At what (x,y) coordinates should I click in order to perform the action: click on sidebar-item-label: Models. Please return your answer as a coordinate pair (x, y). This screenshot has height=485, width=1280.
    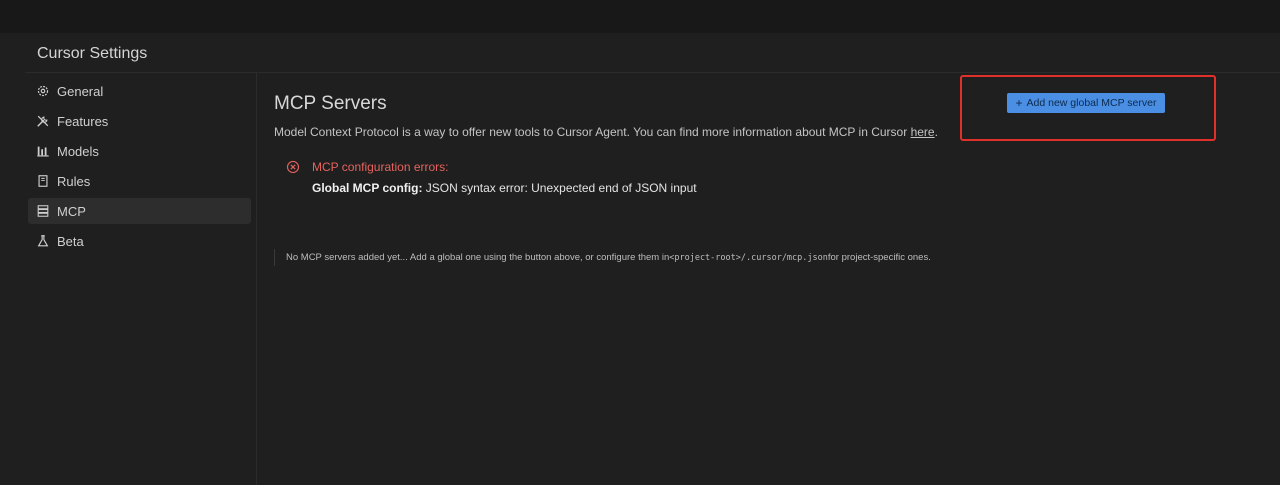
    Looking at the image, I should click on (78, 151).